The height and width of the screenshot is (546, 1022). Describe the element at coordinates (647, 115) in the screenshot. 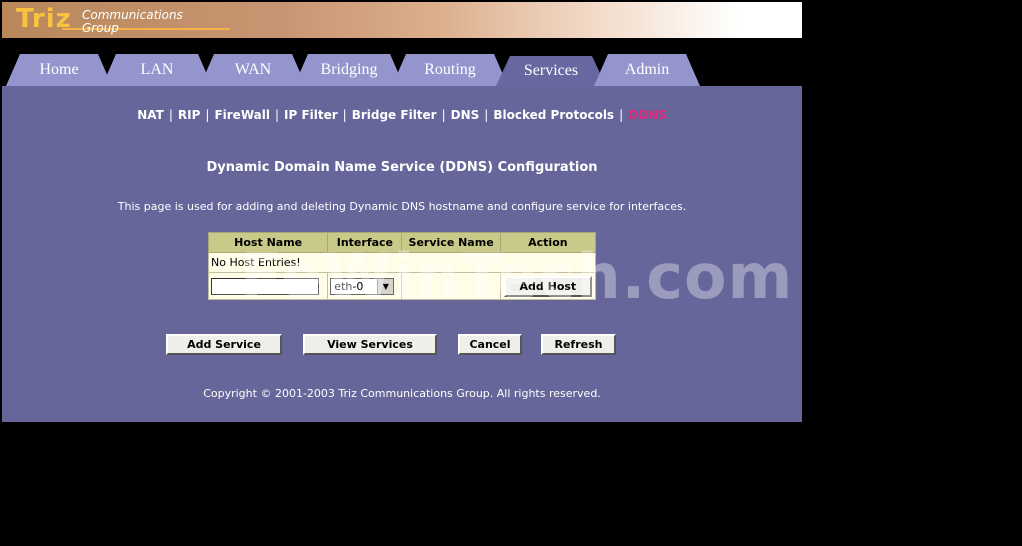

I see `subnav-ddns: DDNS` at that location.